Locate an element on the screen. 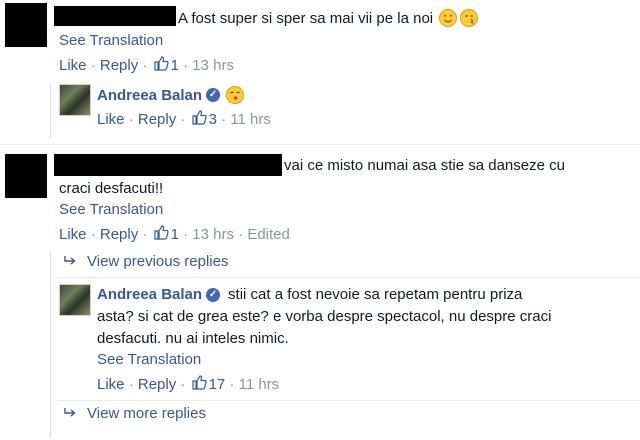 The image size is (640, 440). kiss-emoji is located at coordinates (235, 95).